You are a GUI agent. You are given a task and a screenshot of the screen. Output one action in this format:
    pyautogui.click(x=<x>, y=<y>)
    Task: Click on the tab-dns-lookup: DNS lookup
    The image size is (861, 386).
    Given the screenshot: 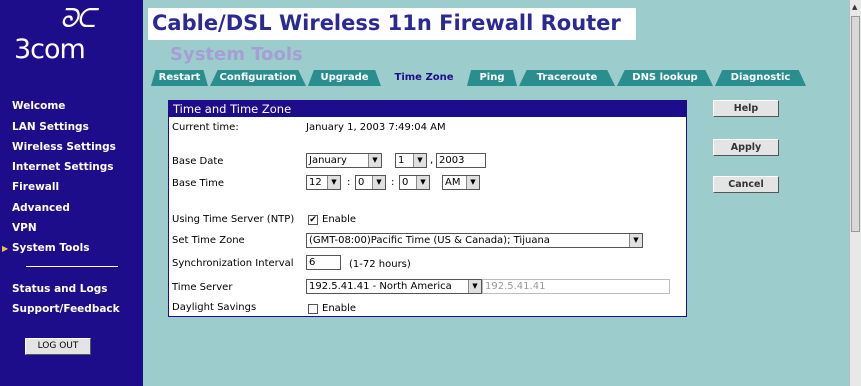 What is the action you would take?
    pyautogui.click(x=665, y=78)
    